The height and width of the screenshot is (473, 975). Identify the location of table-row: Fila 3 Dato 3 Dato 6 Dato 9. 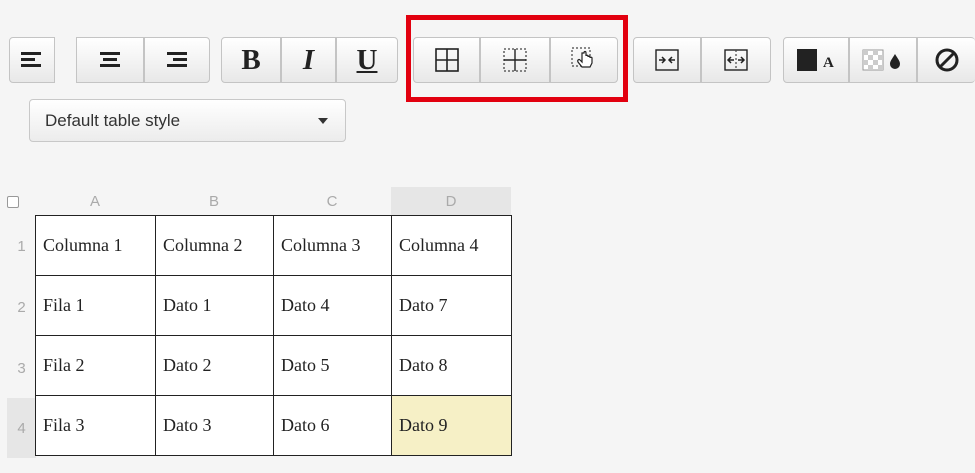
(273, 425).